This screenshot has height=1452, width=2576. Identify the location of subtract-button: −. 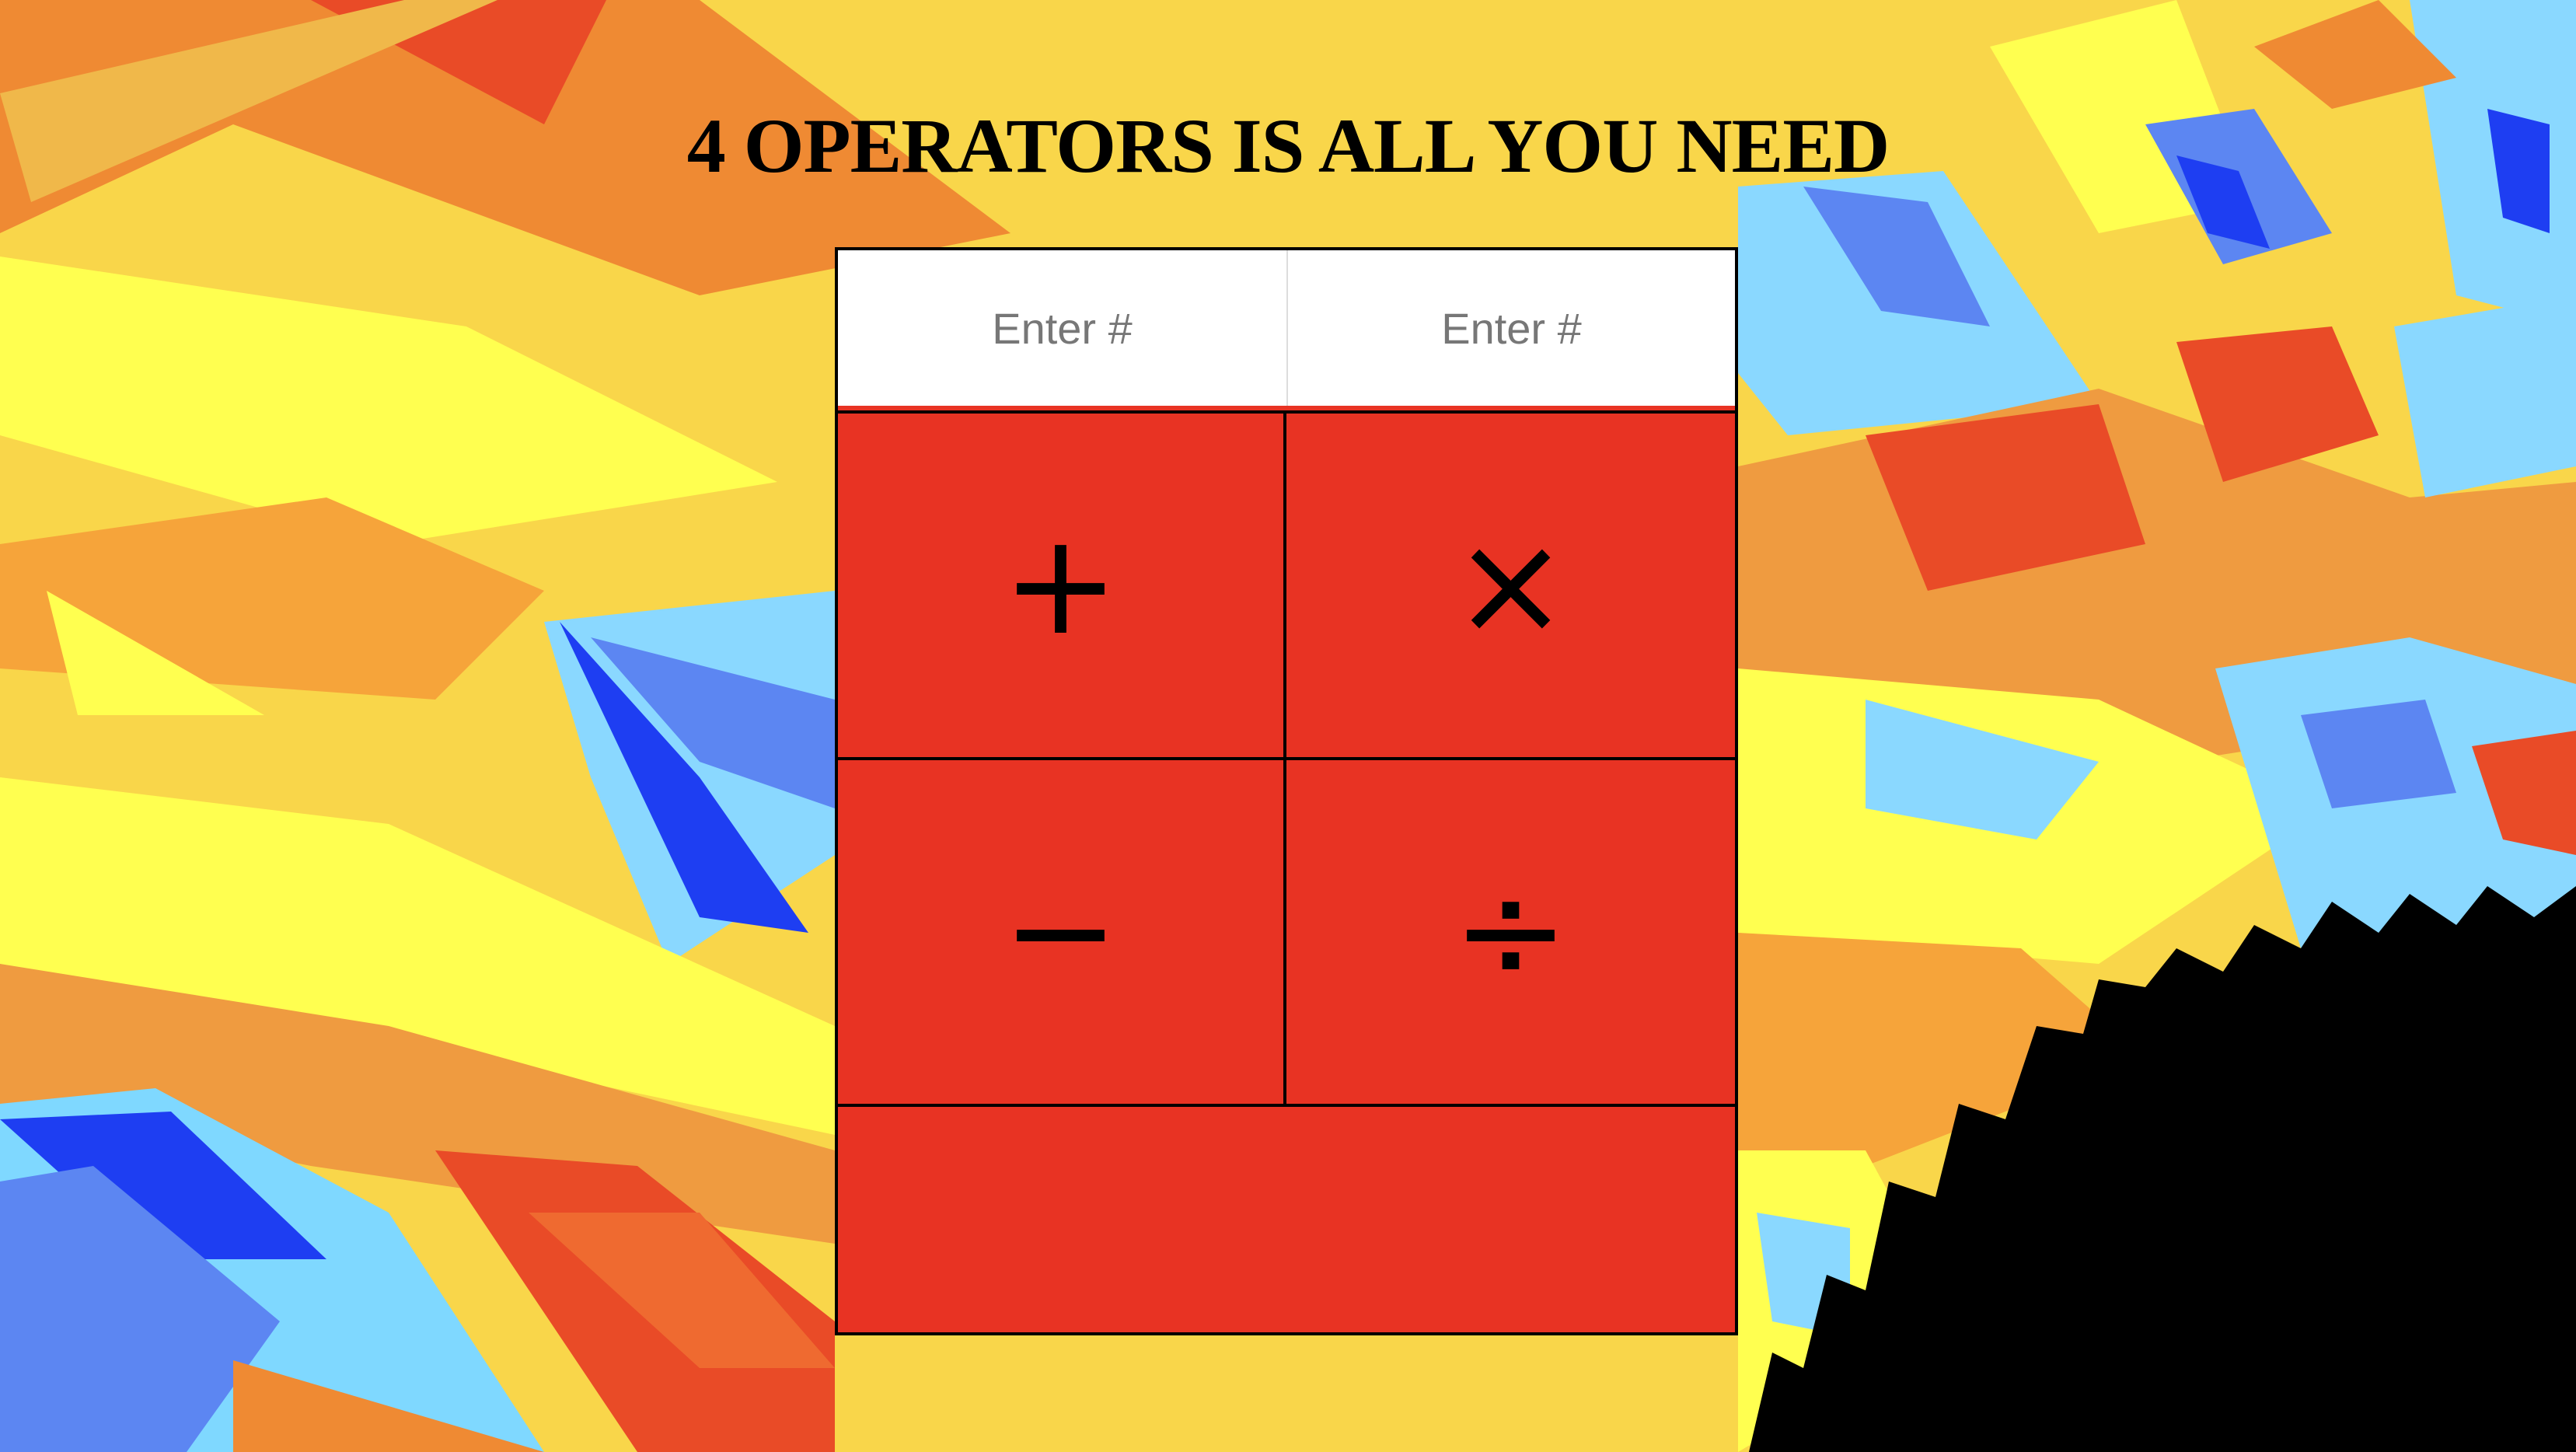
(1062, 933).